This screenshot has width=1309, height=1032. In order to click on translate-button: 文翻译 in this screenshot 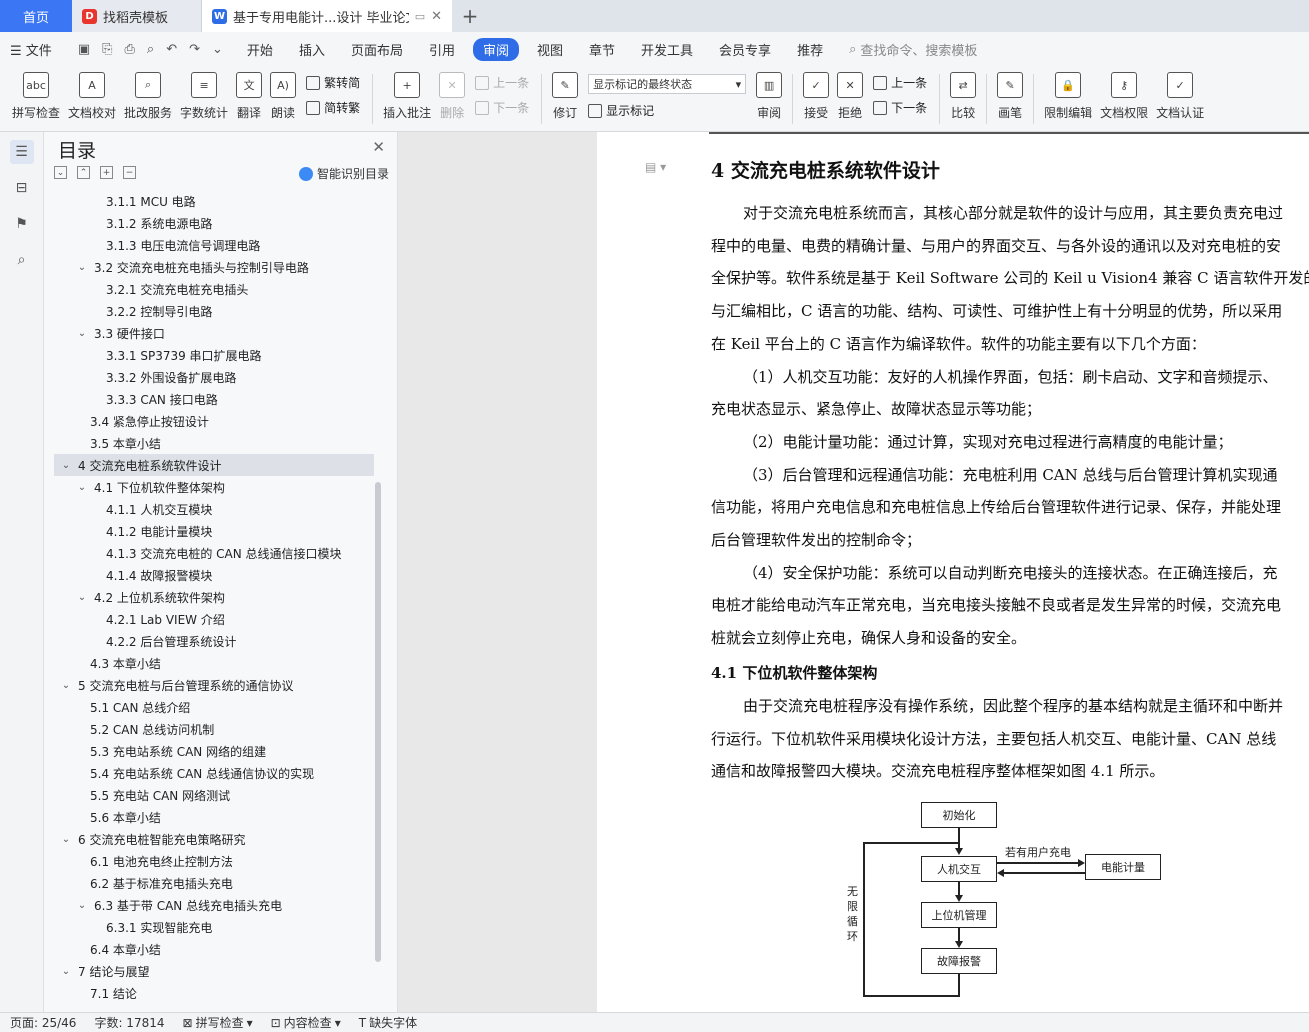, I will do `click(249, 93)`.